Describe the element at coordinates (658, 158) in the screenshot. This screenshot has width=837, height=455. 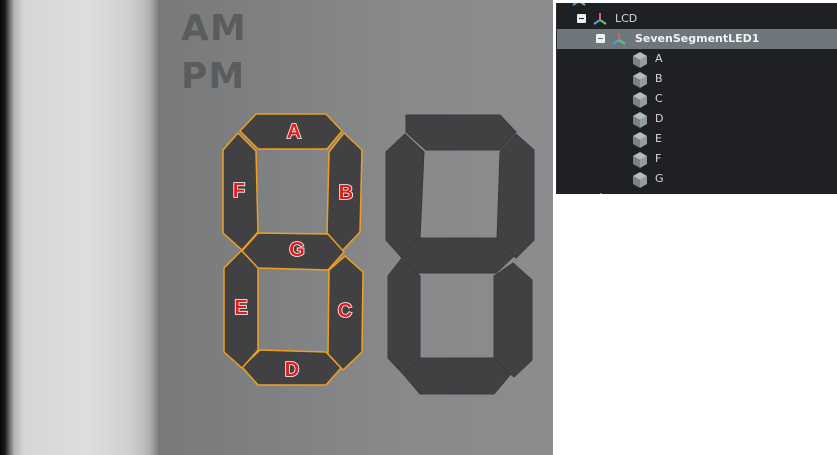
I see `tree-label-f: F` at that location.